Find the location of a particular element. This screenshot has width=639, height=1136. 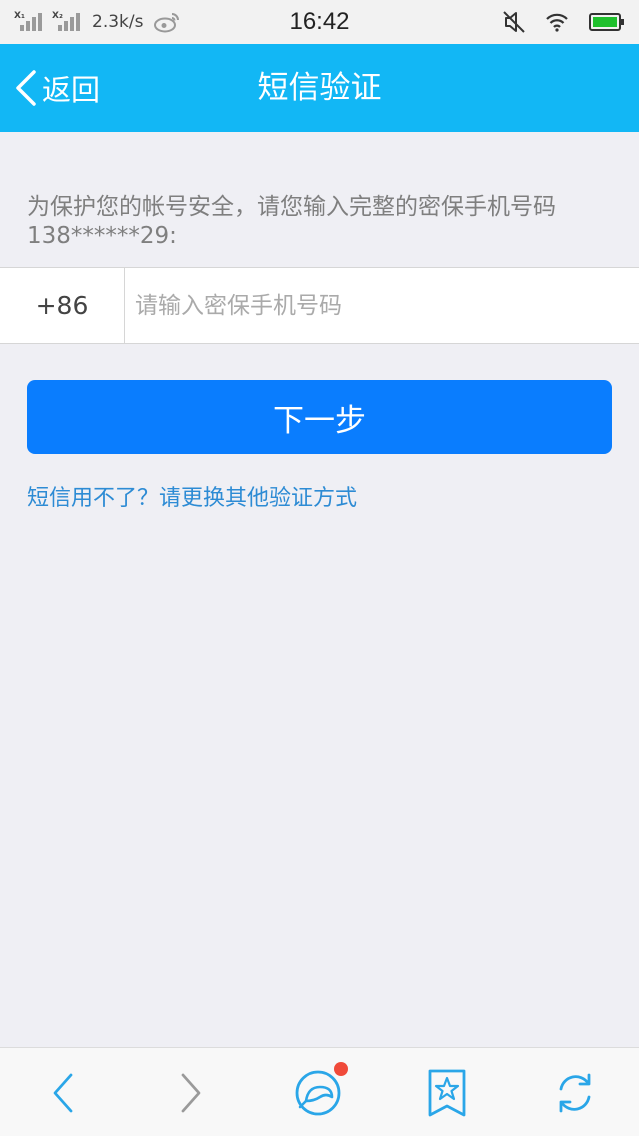

next-step-button: 下一步 is located at coordinates (319, 417).